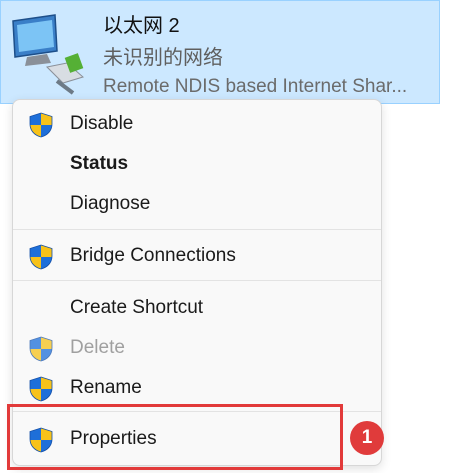 The width and height of the screenshot is (458, 473). I want to click on highlight-box, so click(175, 437).